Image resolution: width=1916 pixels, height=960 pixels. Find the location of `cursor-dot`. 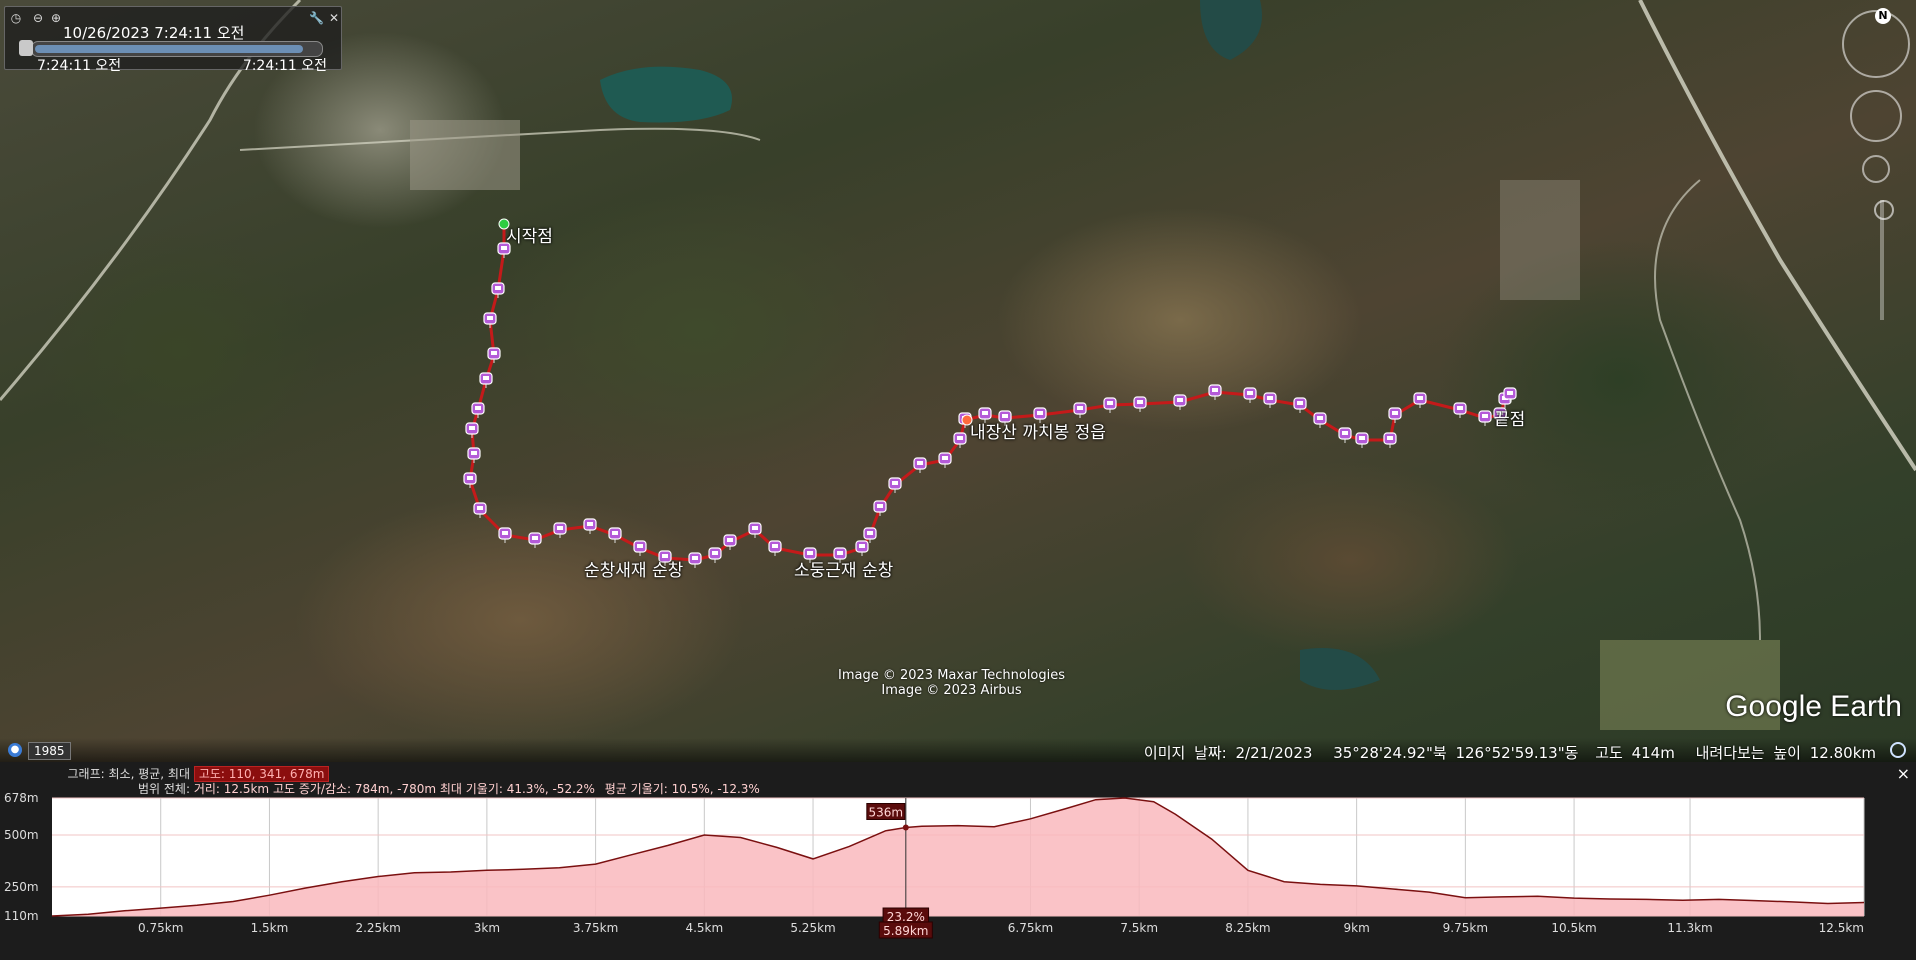

cursor-dot is located at coordinates (905, 827).